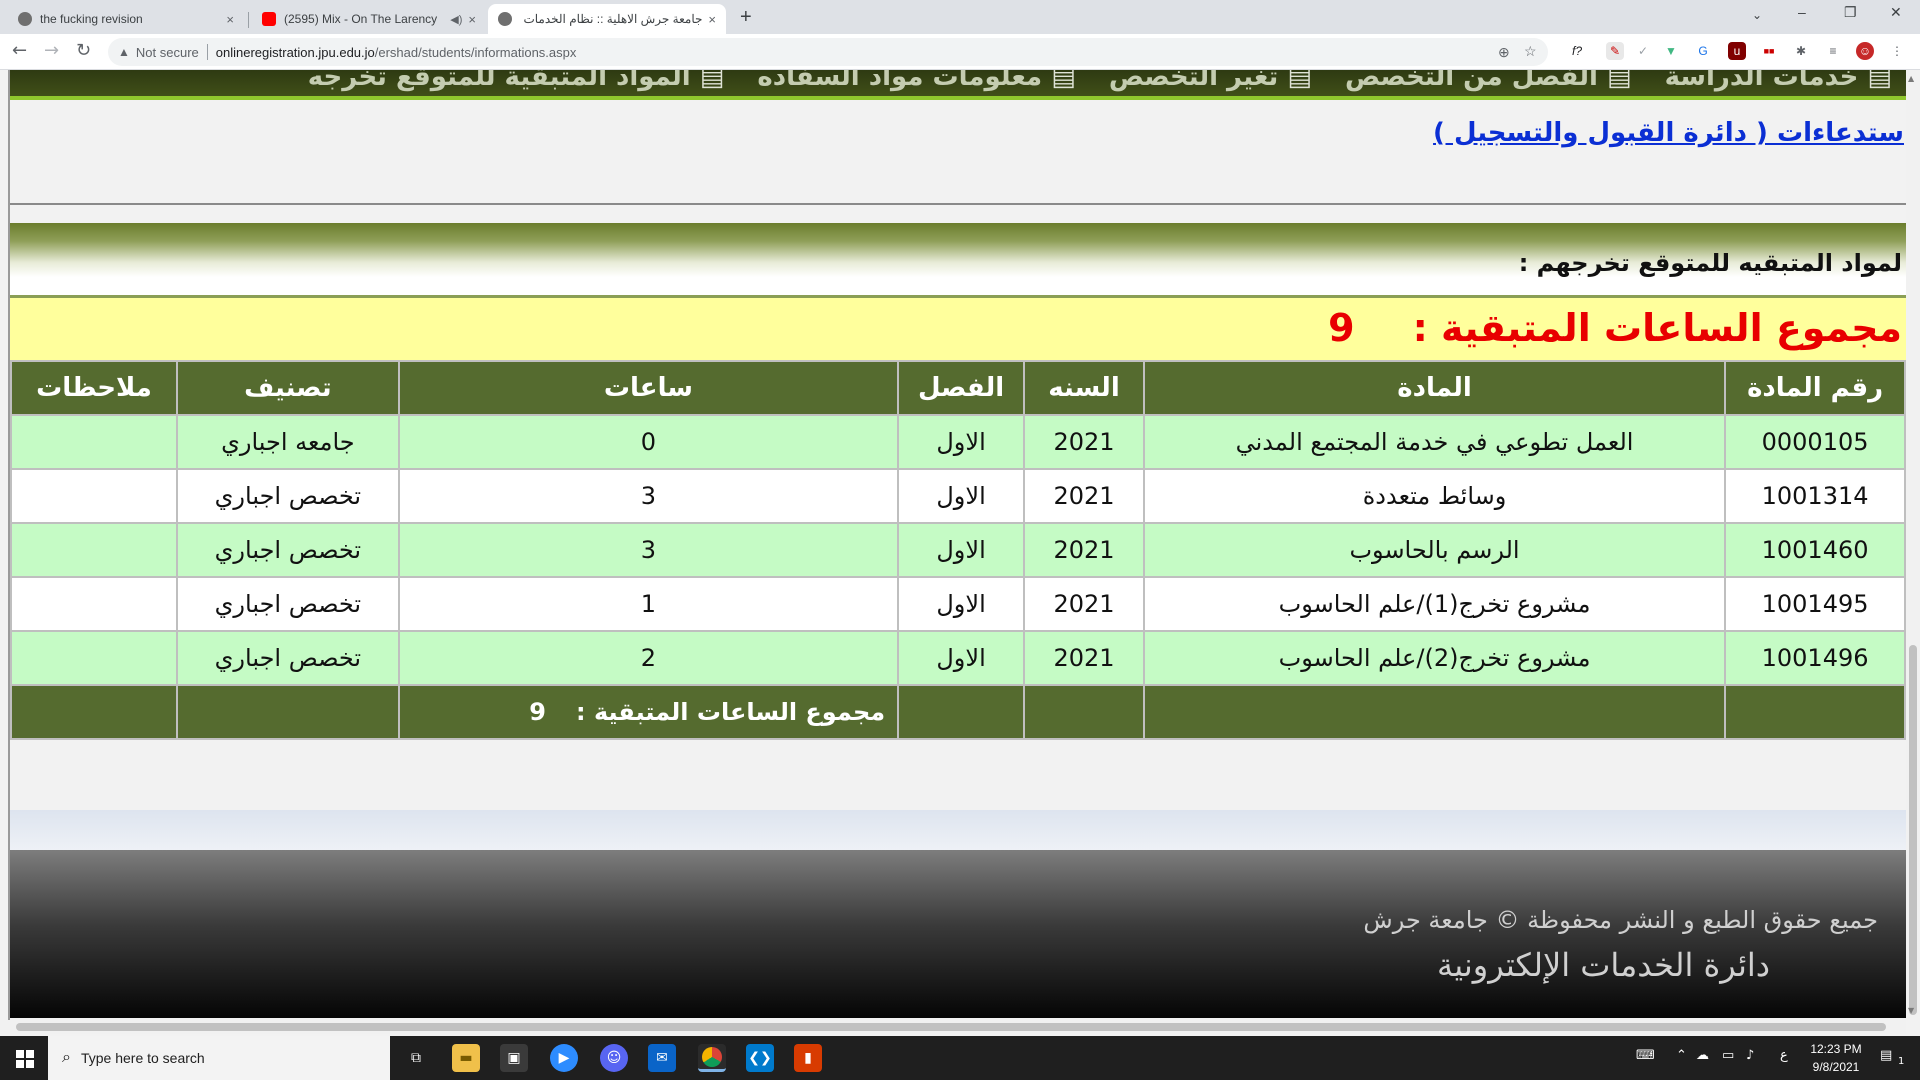 This screenshot has width=1920, height=1080. I want to click on course-code: 1001314, so click(1815, 496).